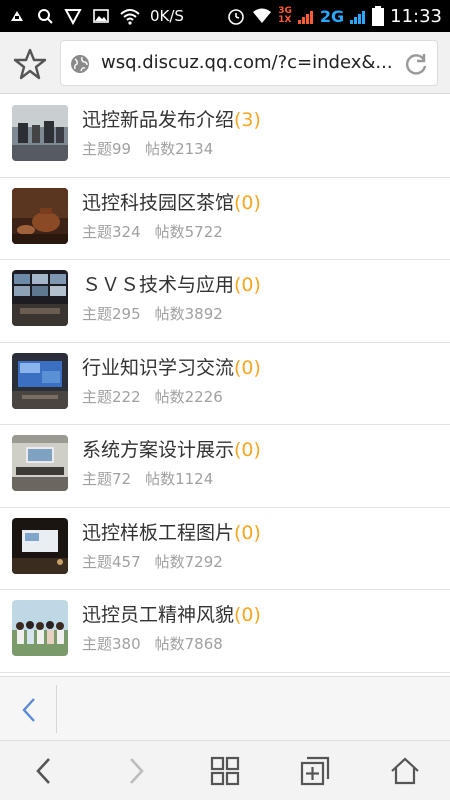  Describe the element at coordinates (225, 136) in the screenshot. I see `forum-item: 迅控新品发布介绍(3) 主题99 帖数2134` at that location.